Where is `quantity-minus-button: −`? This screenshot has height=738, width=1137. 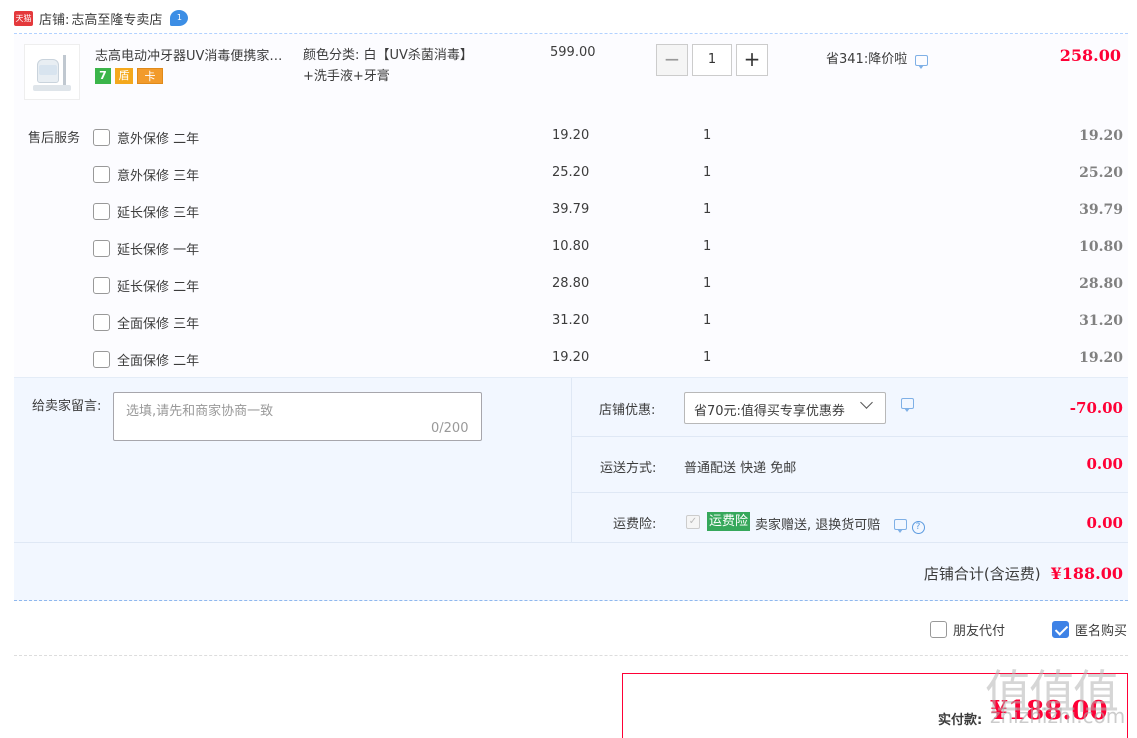
quantity-minus-button: − is located at coordinates (672, 60).